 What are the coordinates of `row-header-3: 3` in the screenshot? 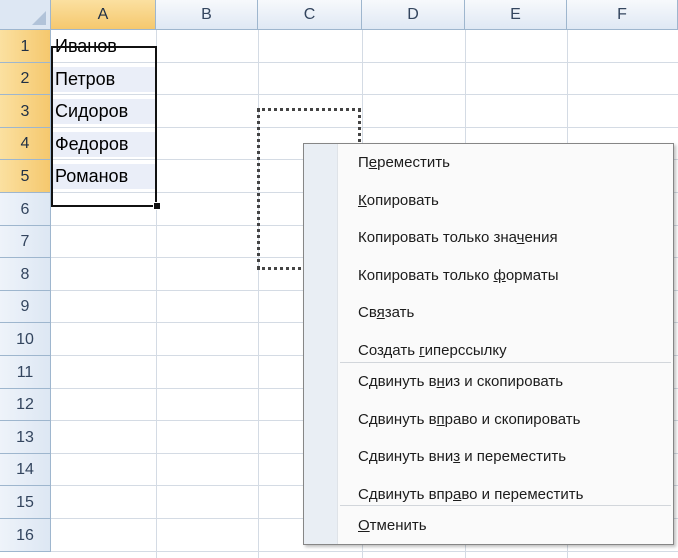 It's located at (25, 111).